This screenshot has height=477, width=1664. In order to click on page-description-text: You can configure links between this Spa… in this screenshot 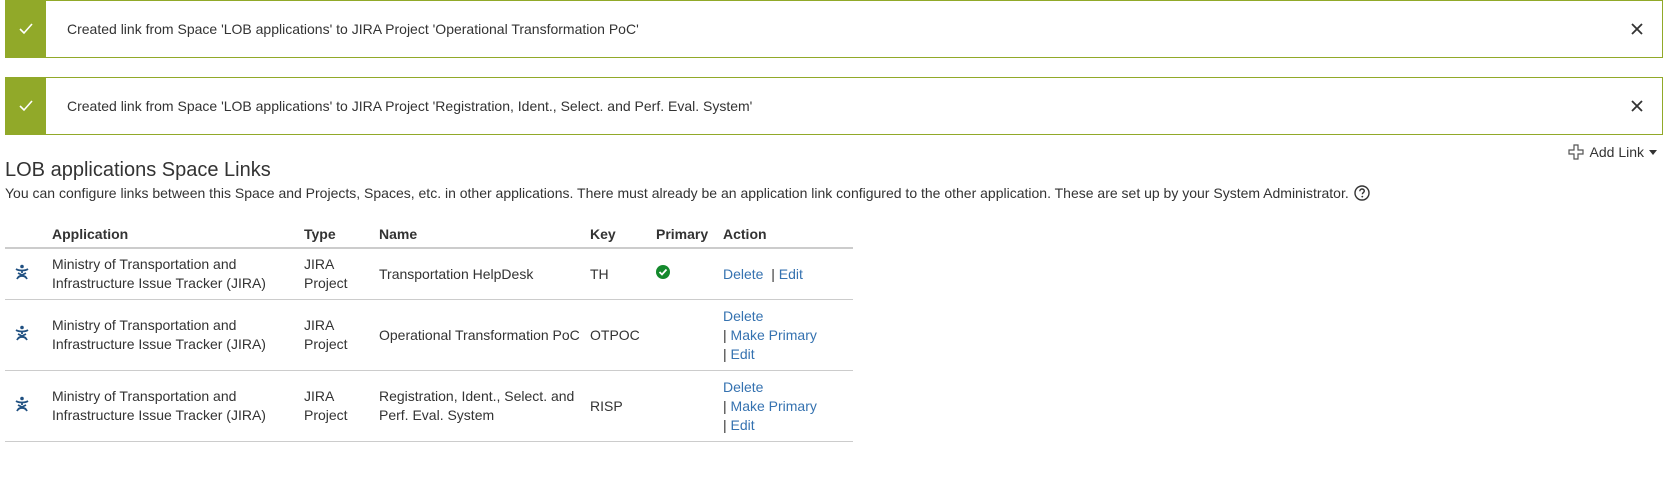, I will do `click(677, 193)`.